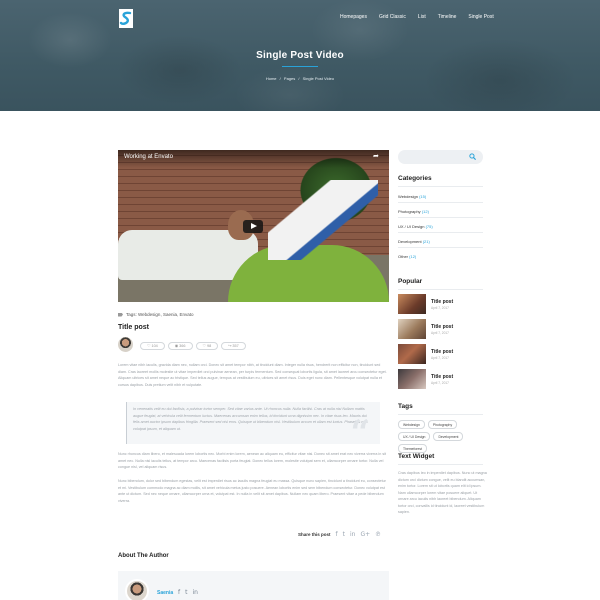 Image resolution: width=600 pixels, height=600 pixels. I want to click on search-input, so click(435, 157).